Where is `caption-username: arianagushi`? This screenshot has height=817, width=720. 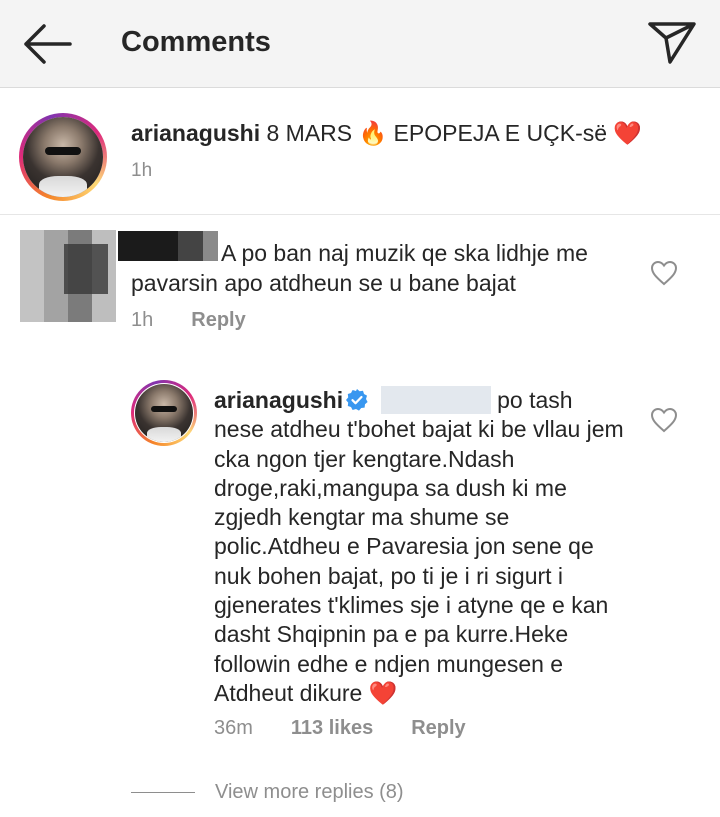
caption-username: arianagushi is located at coordinates (195, 133).